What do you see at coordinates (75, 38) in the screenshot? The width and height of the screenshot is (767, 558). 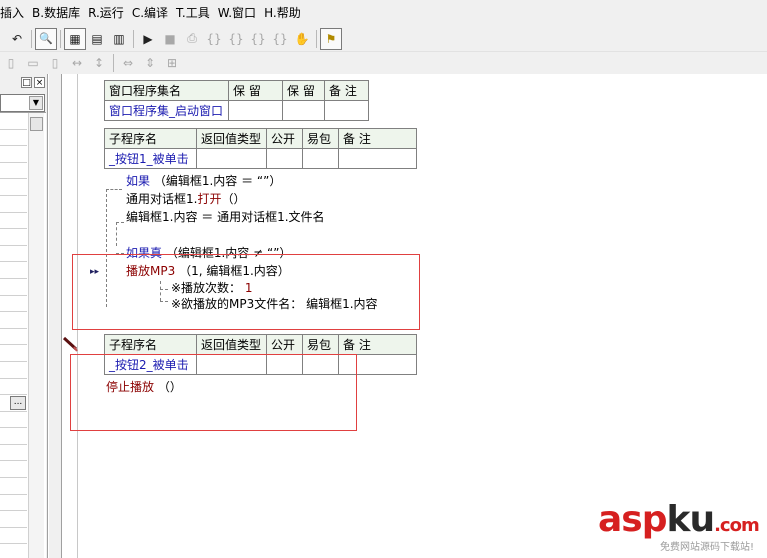 I see `layout1-icon: ▦` at bounding box center [75, 38].